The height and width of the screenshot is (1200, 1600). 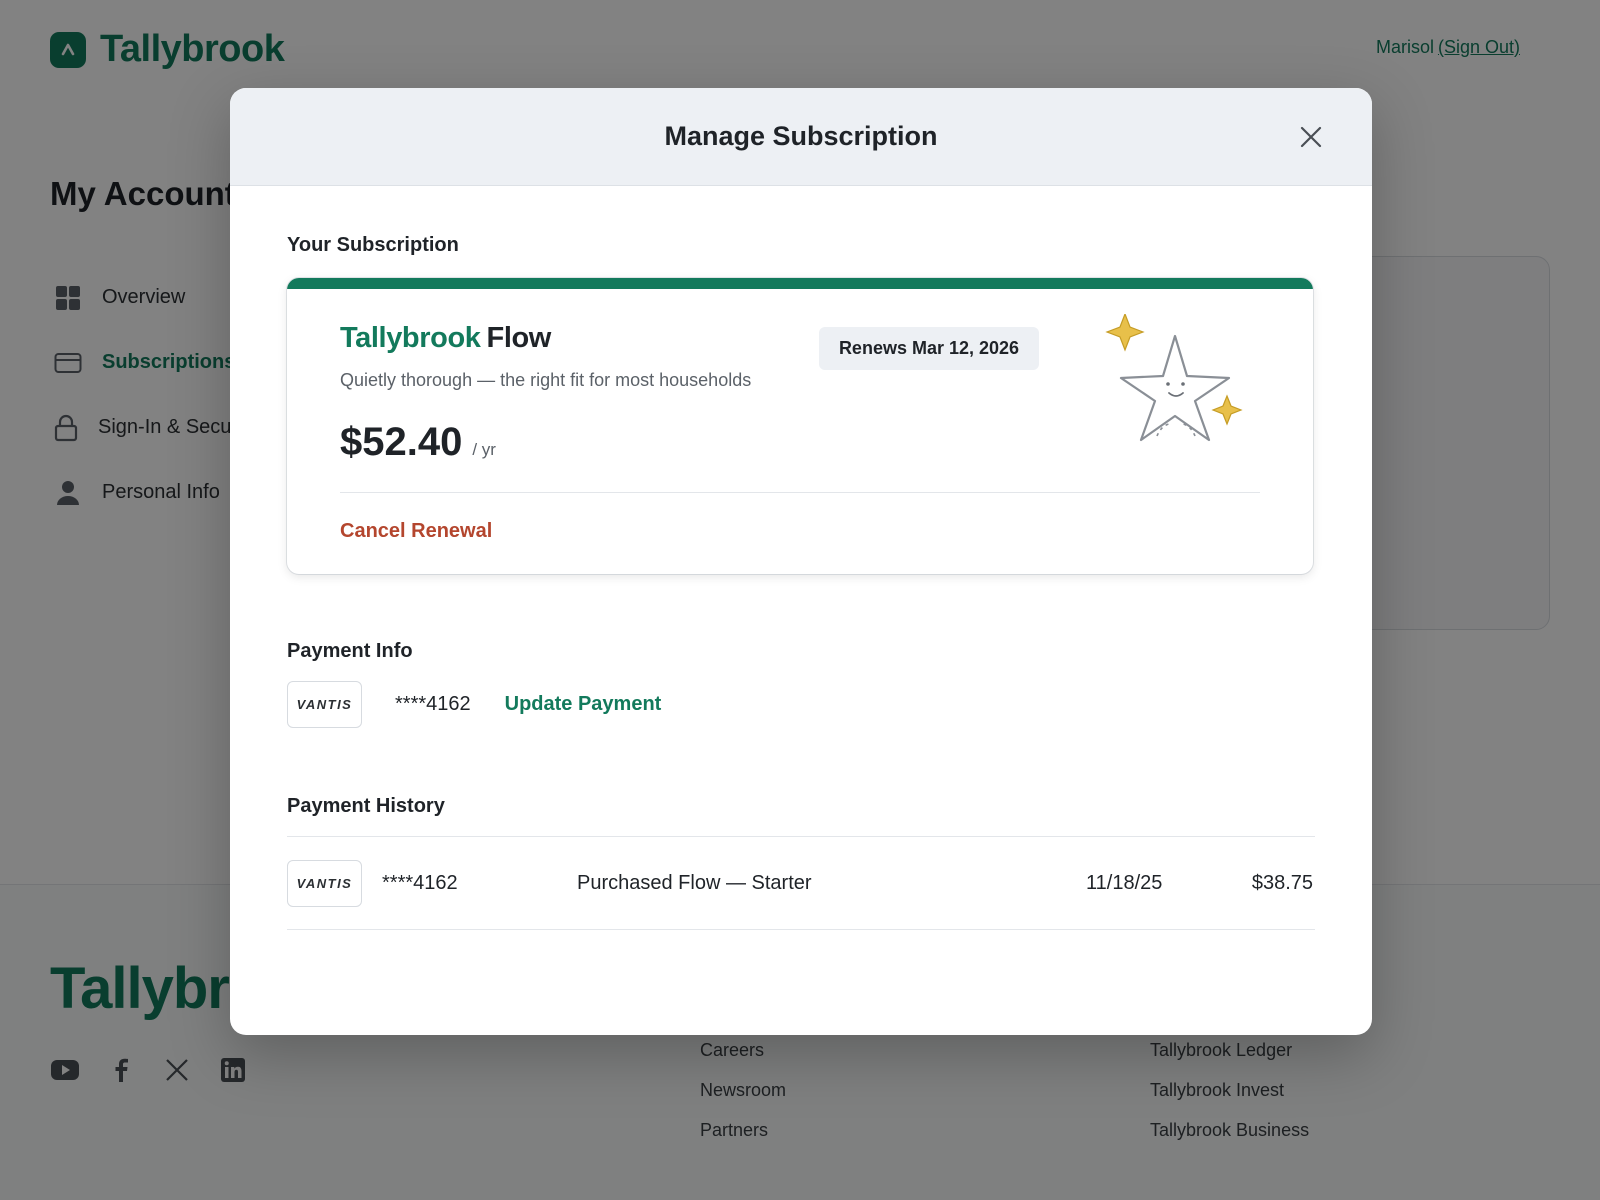 I want to click on payment-method-row: VANTIS ****4162 Update Payment, so click(x=474, y=704).